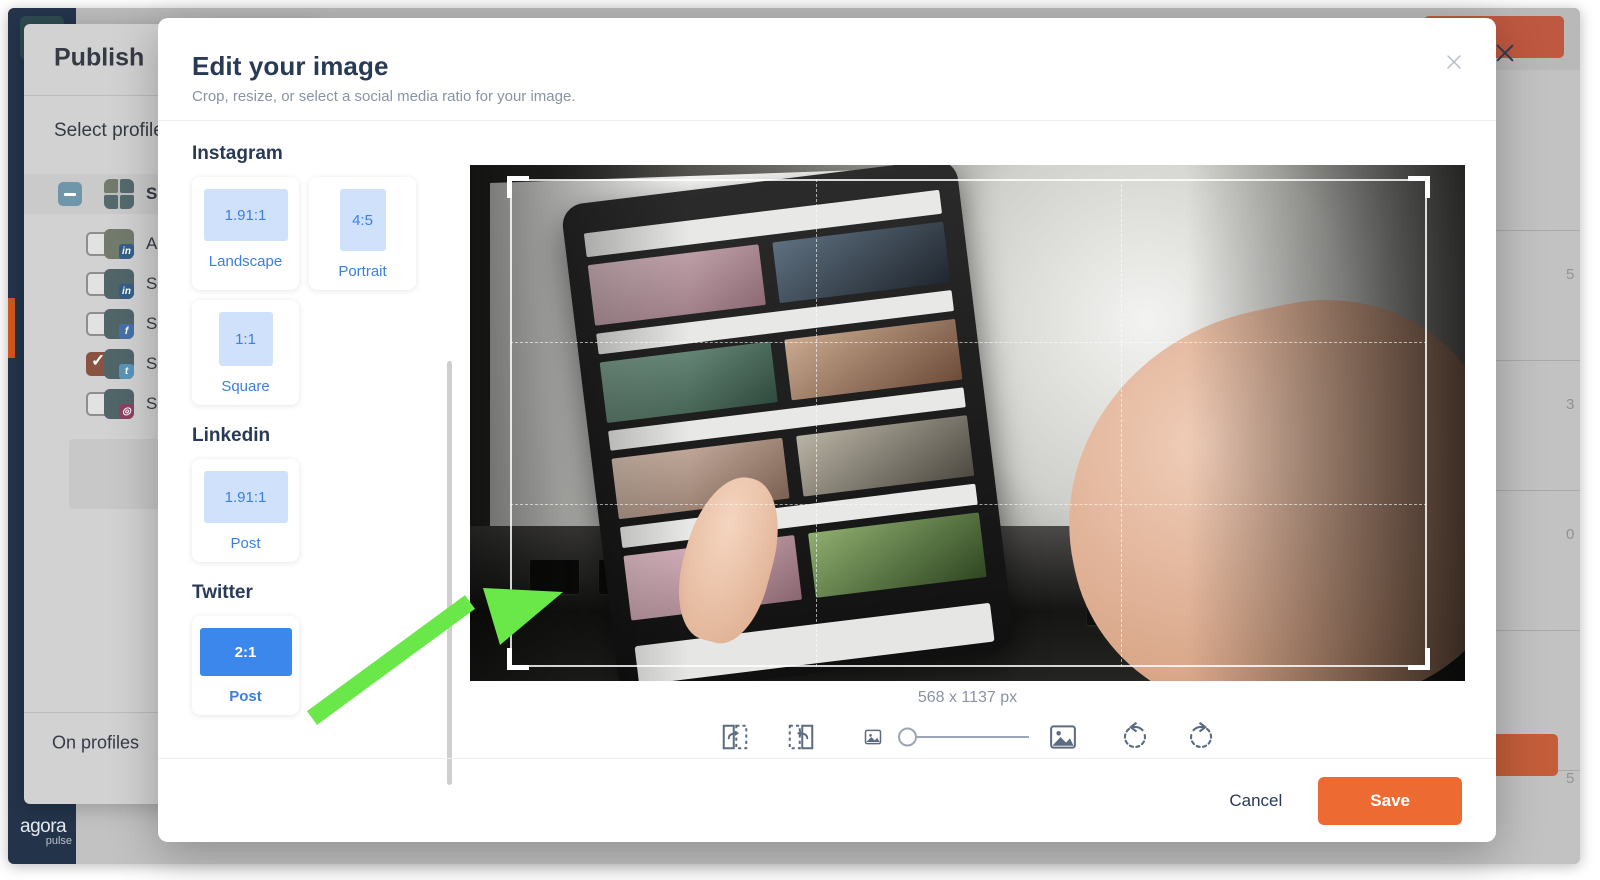 The image size is (1600, 880). What do you see at coordinates (1390, 800) in the screenshot?
I see `save-button: Save` at bounding box center [1390, 800].